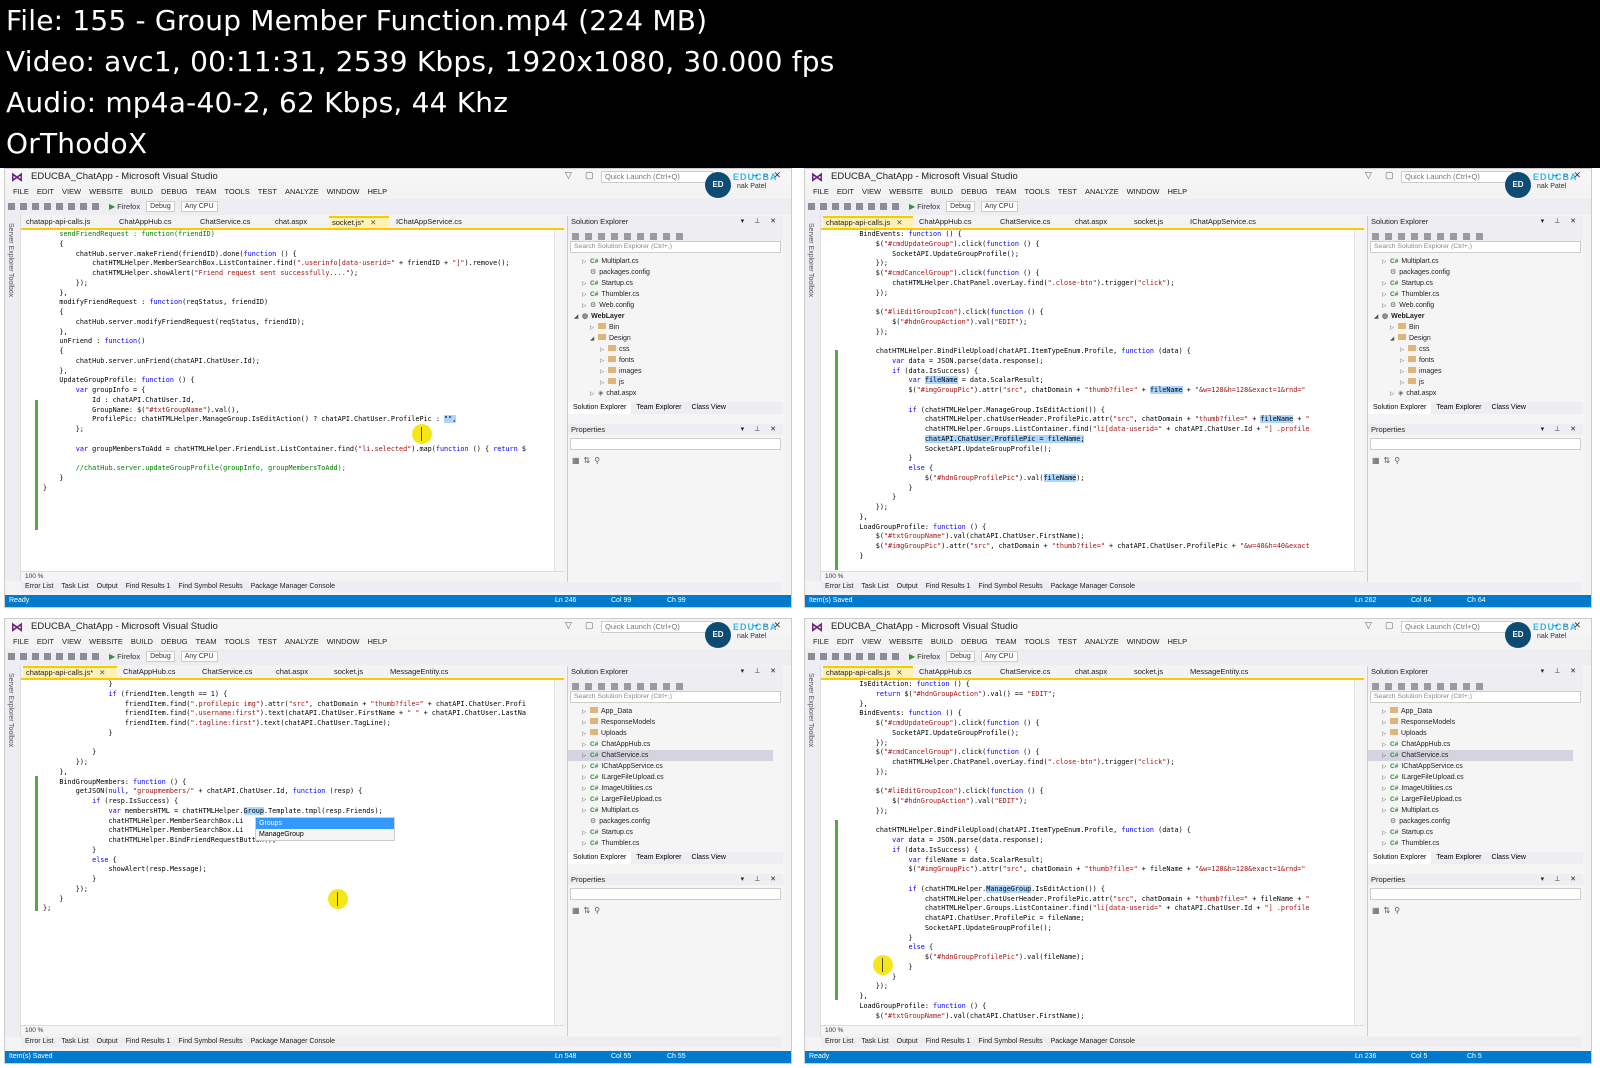 Image resolution: width=1600 pixels, height=1068 pixels. I want to click on tree-item: ◢ ◍ WebLayer, so click(670, 316).